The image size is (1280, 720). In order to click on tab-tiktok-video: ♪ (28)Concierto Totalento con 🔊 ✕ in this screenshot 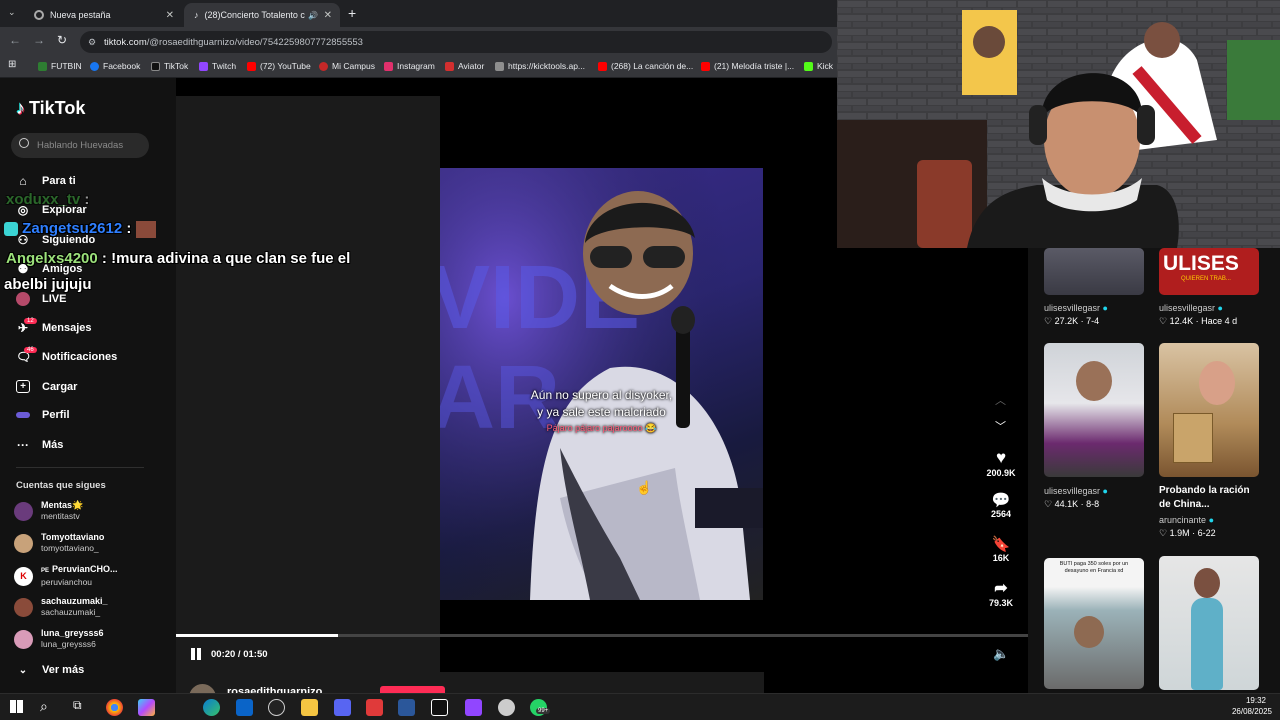, I will do `click(262, 15)`.